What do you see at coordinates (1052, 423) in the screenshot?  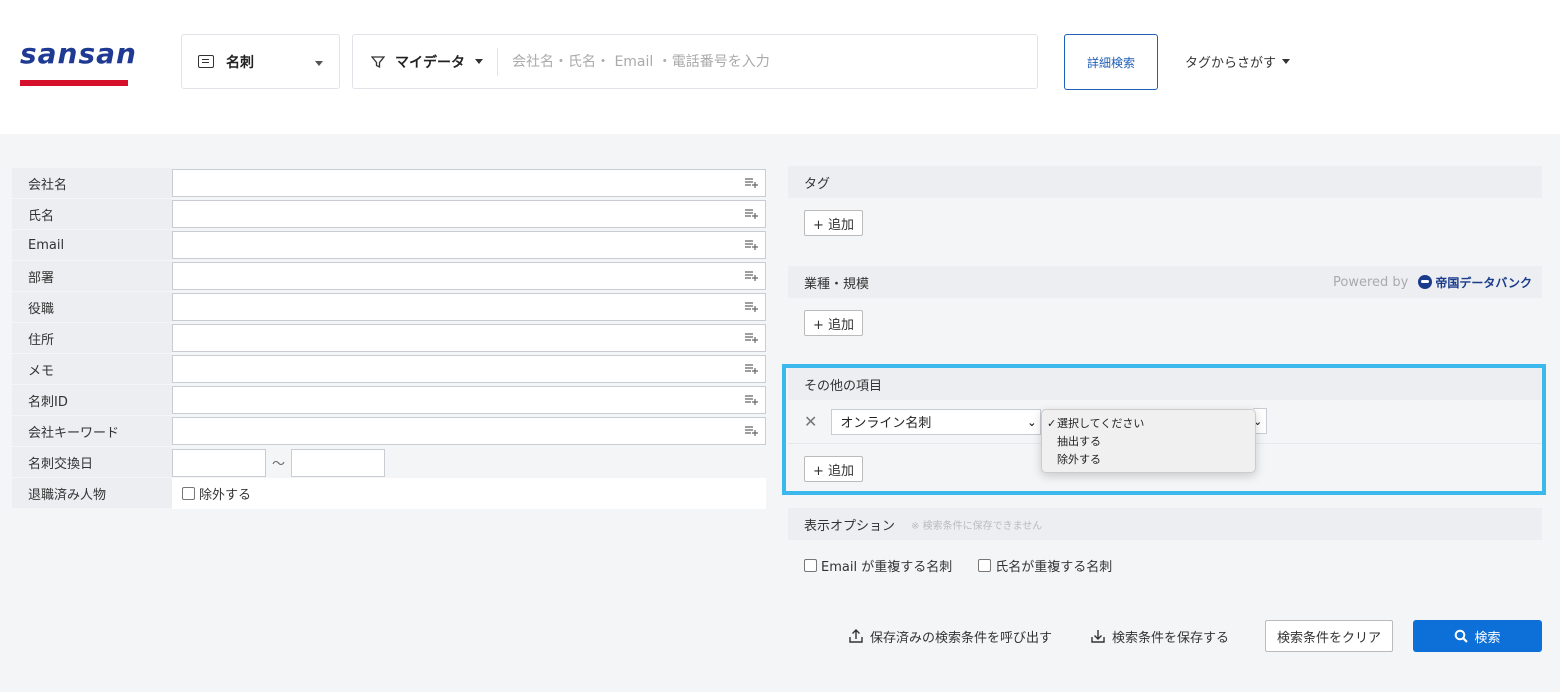 I see `checkmark-icon: ✓` at bounding box center [1052, 423].